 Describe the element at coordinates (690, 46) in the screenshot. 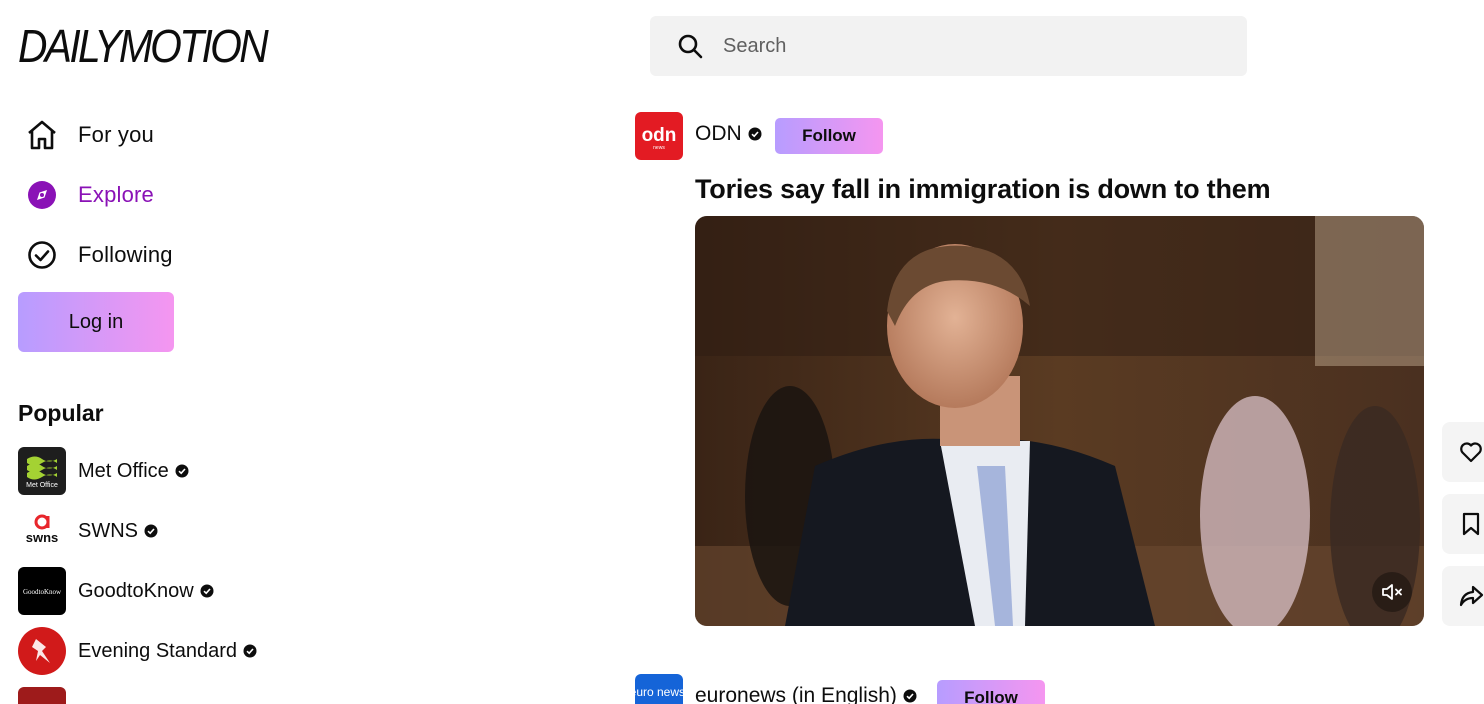

I see `search-icon` at that location.